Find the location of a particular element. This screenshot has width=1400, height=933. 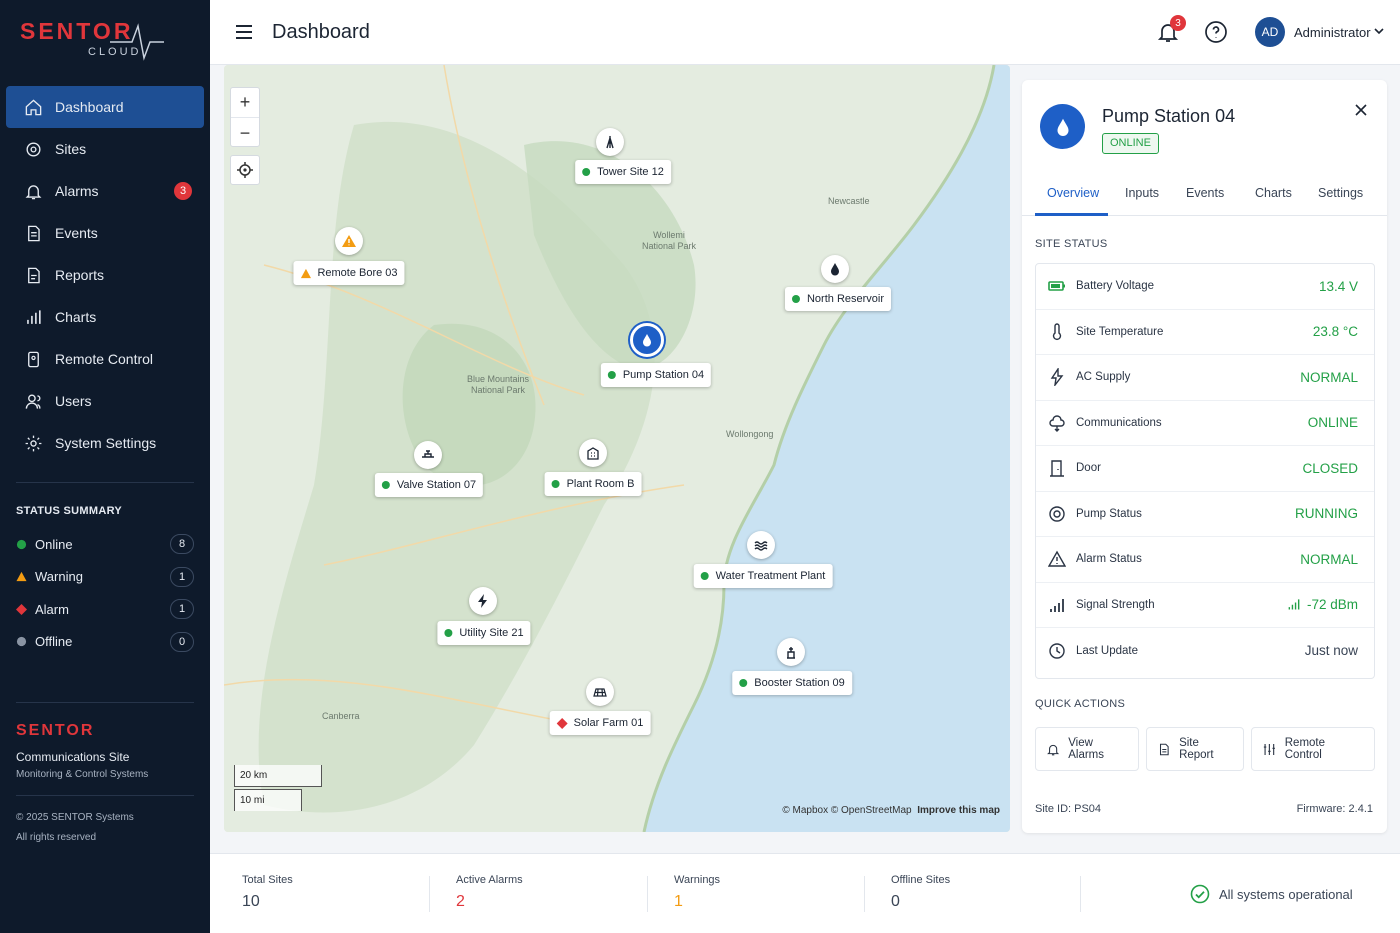

tab-settings: Settings is located at coordinates (1340, 193).